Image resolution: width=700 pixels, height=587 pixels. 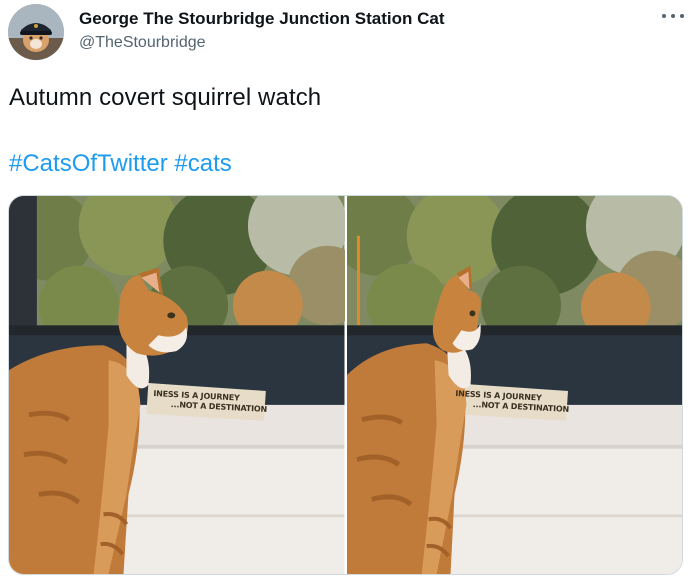 I want to click on more-horizontal-icon, so click(x=673, y=16).